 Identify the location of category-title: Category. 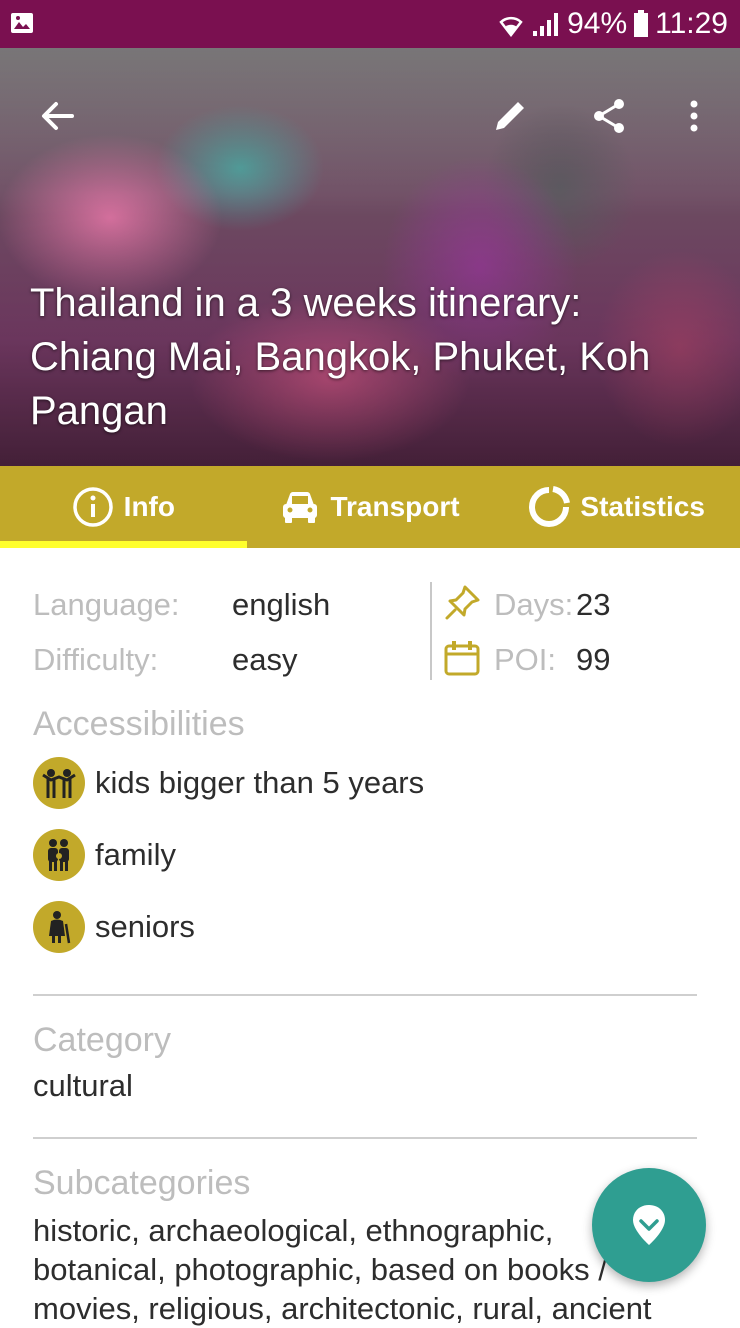
(102, 1040).